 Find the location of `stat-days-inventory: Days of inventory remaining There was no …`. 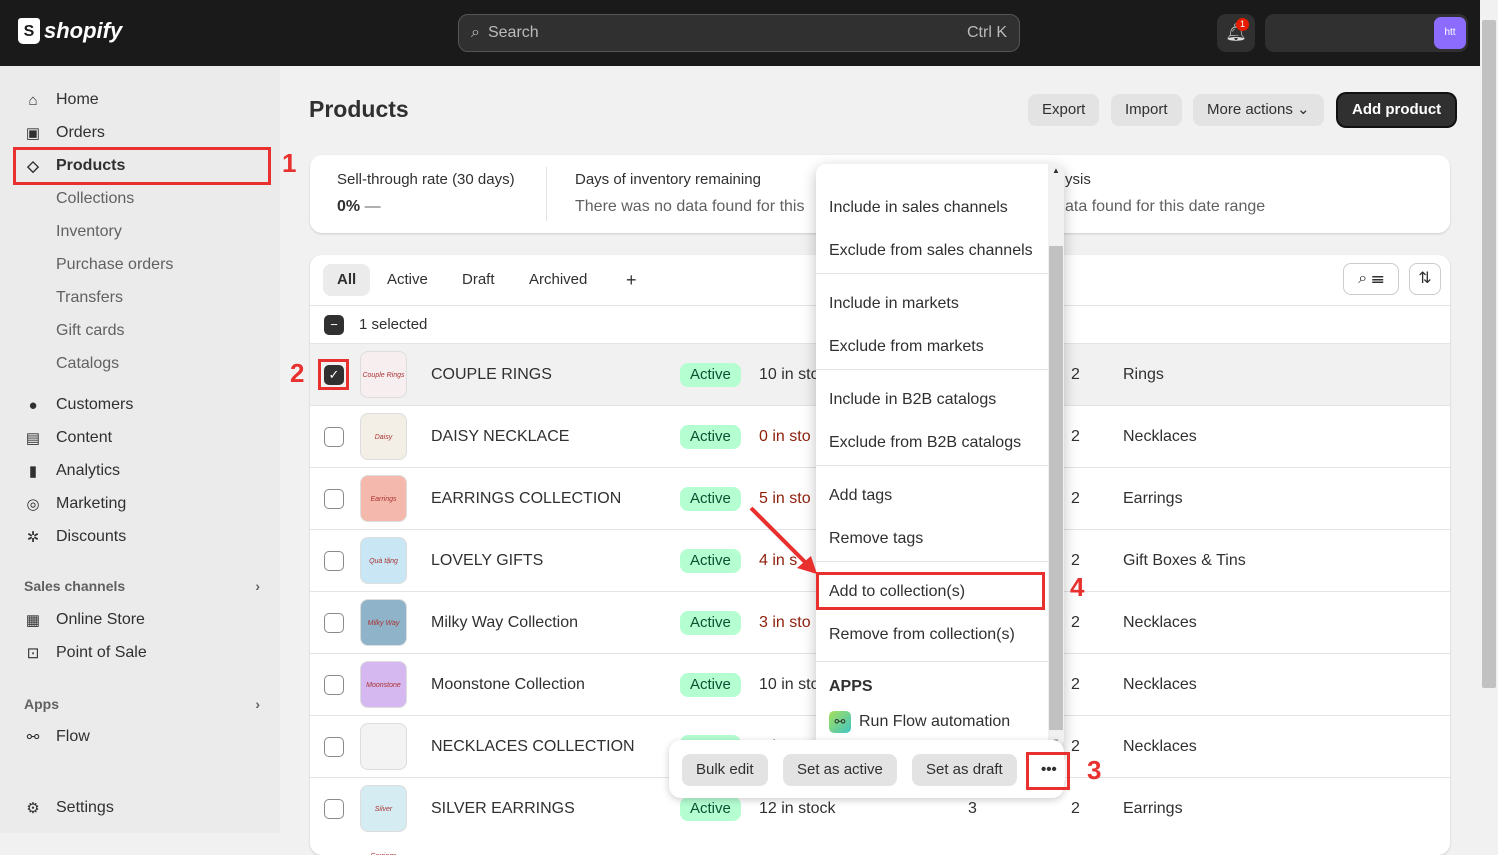

stat-days-inventory: Days of inventory remaining There was no … is located at coordinates (689, 193).